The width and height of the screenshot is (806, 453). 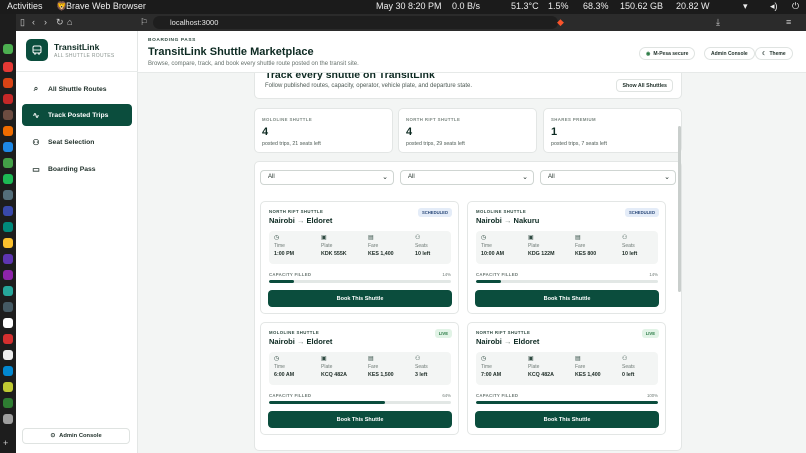 I want to click on chevron-down-icon: ⌄, so click(x=667, y=177).